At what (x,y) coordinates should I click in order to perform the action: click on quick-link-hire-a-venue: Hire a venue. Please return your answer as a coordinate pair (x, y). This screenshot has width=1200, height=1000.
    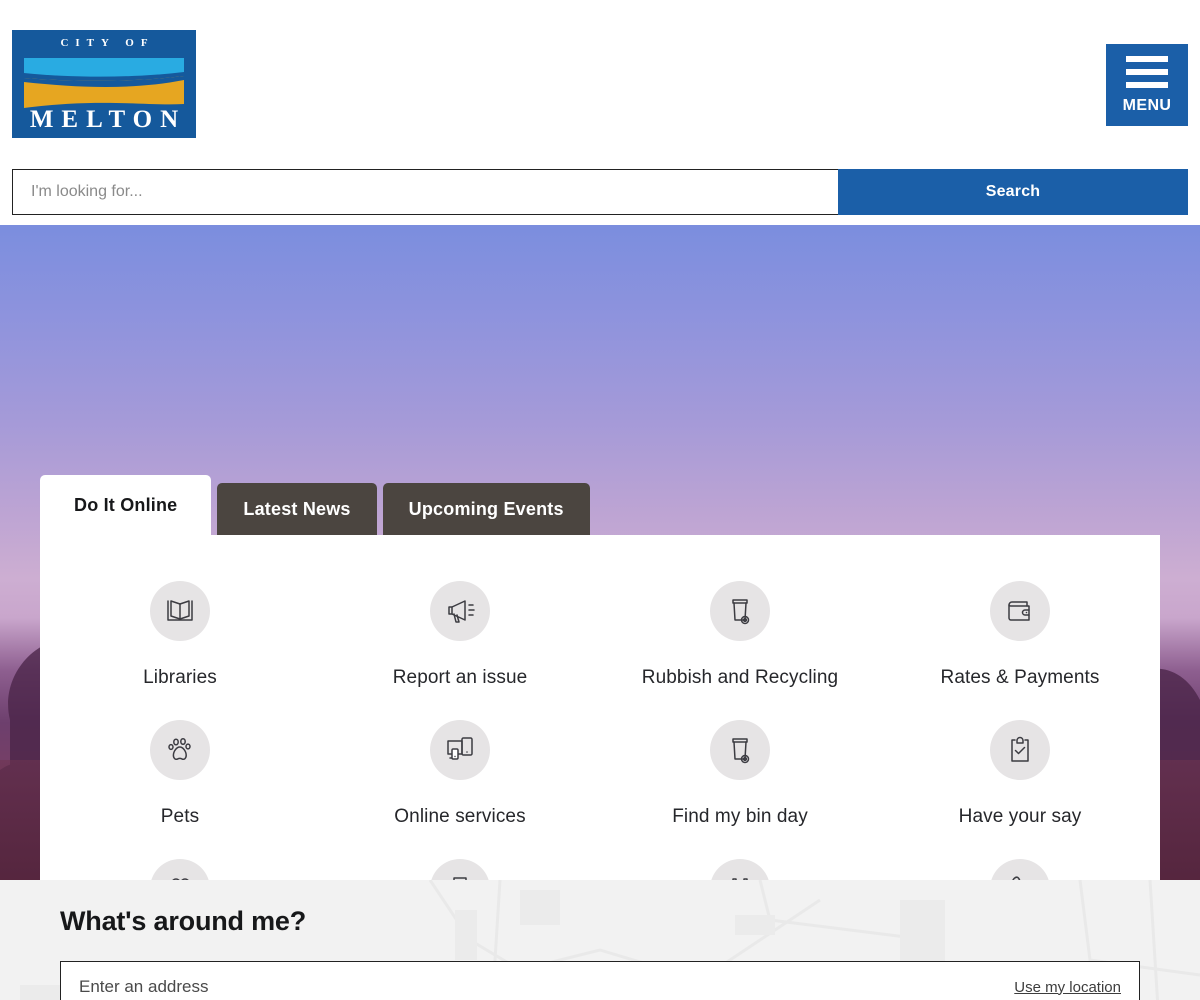
    Looking at the image, I should click on (460, 866).